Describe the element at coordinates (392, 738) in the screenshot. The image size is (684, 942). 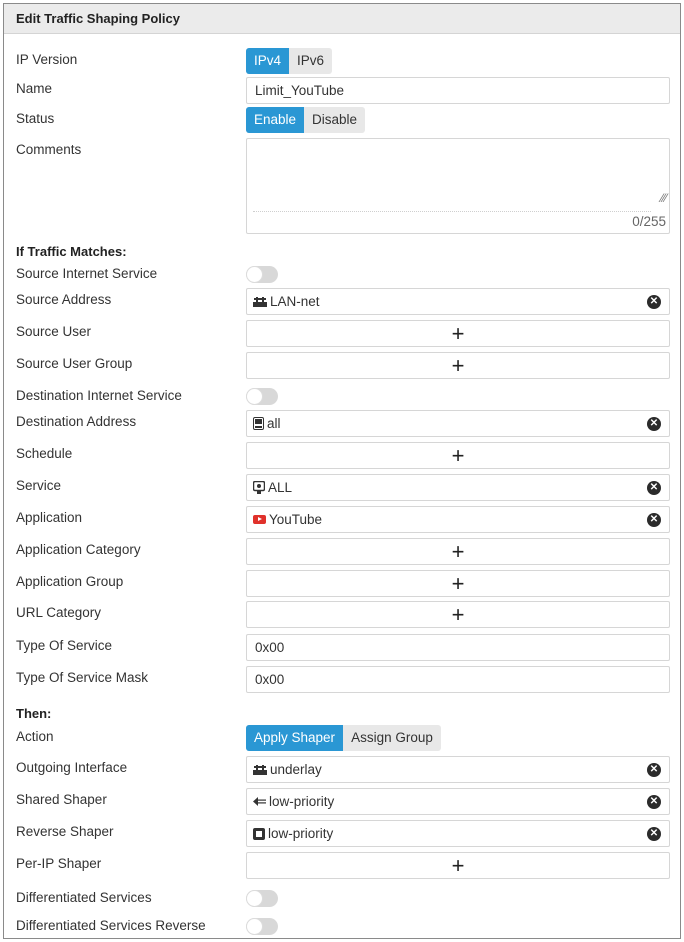
I see `assign-group-option: Assign Group` at that location.